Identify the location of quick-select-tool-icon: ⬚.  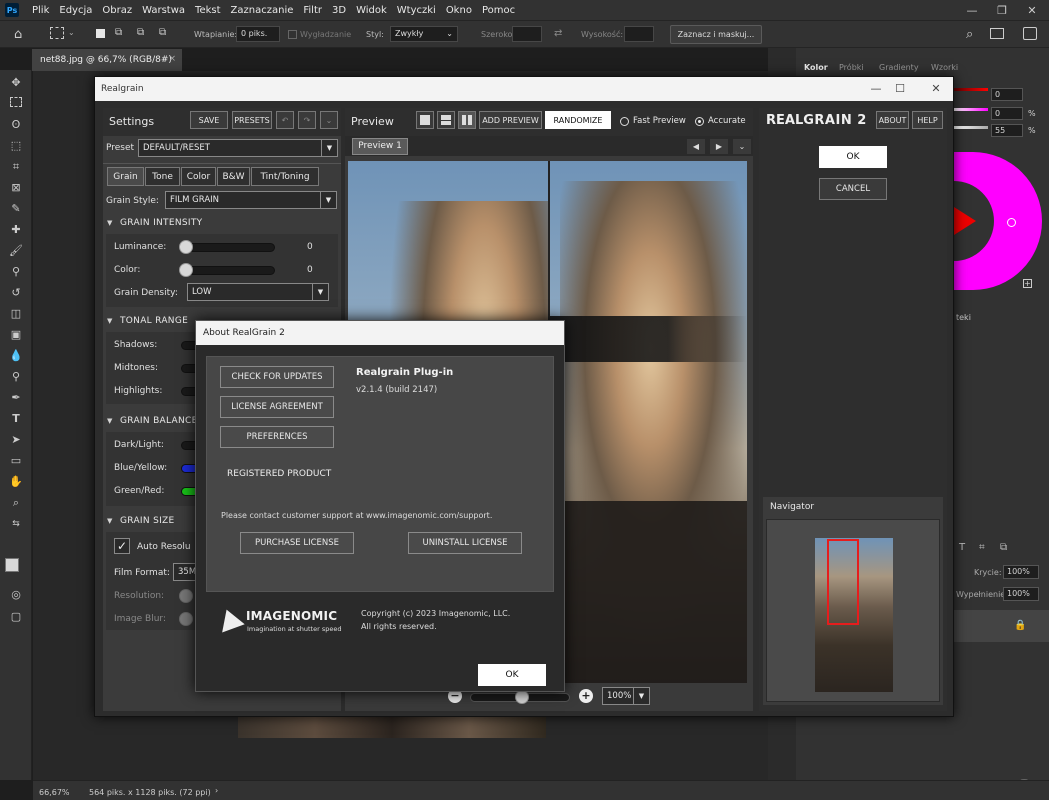
(16, 146).